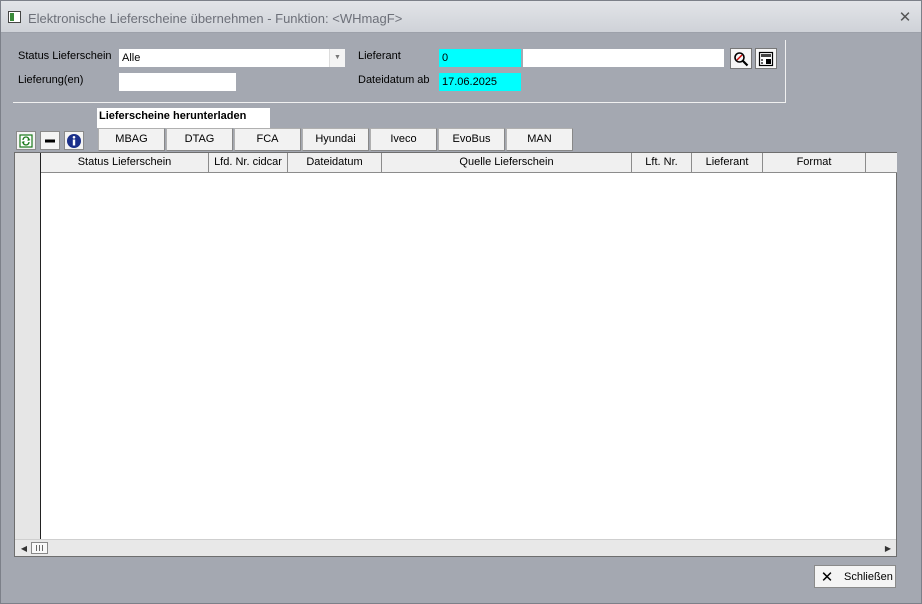 This screenshot has width=922, height=604. I want to click on manufacturer-button-hyundai: Hyundai, so click(335, 139).